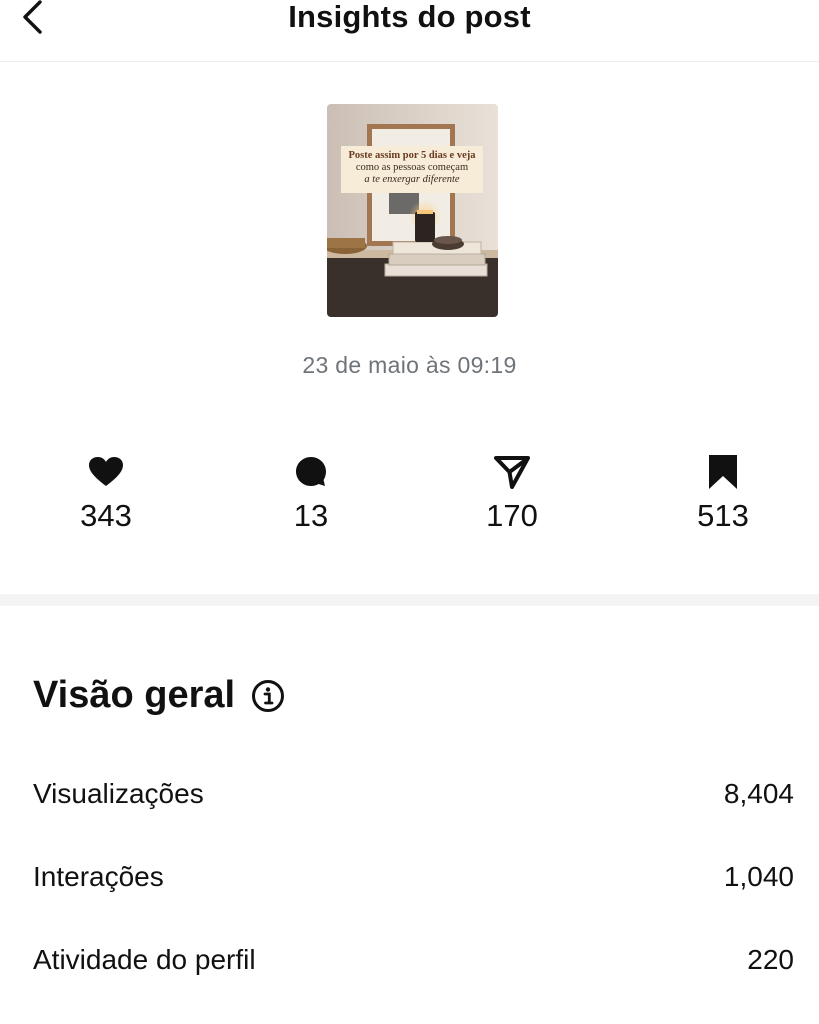 This screenshot has height=1024, width=819. What do you see at coordinates (723, 493) in the screenshot?
I see `saves-metric: 513` at bounding box center [723, 493].